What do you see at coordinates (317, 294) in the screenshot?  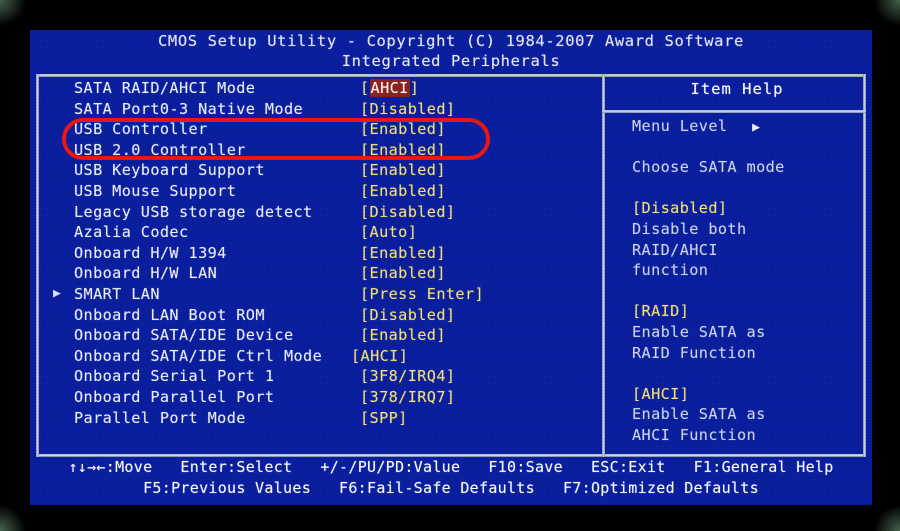 I see `setting-row: ▶ SMART LAN [Press Enter]` at bounding box center [317, 294].